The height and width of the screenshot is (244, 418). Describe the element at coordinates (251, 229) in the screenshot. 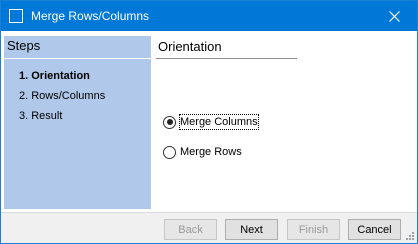

I see `next-button: Next` at that location.